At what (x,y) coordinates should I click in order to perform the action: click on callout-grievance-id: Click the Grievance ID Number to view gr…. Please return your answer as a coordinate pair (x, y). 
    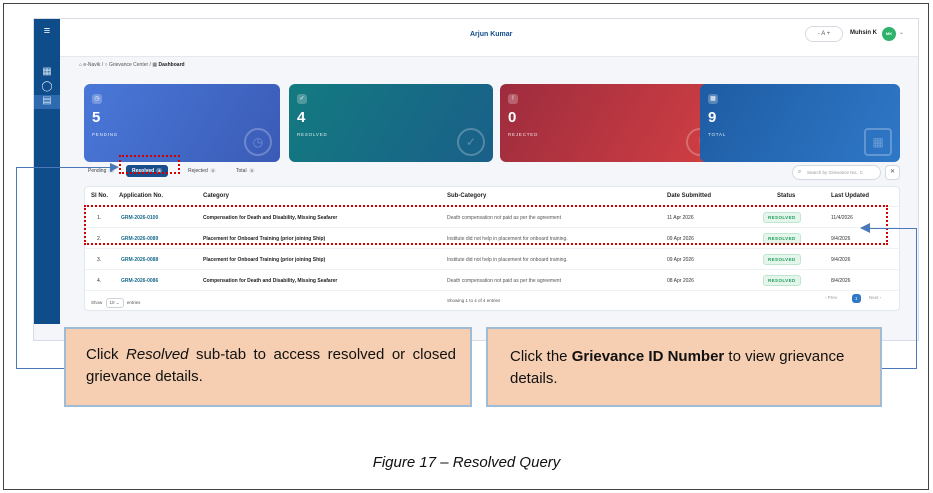
    Looking at the image, I should click on (684, 367).